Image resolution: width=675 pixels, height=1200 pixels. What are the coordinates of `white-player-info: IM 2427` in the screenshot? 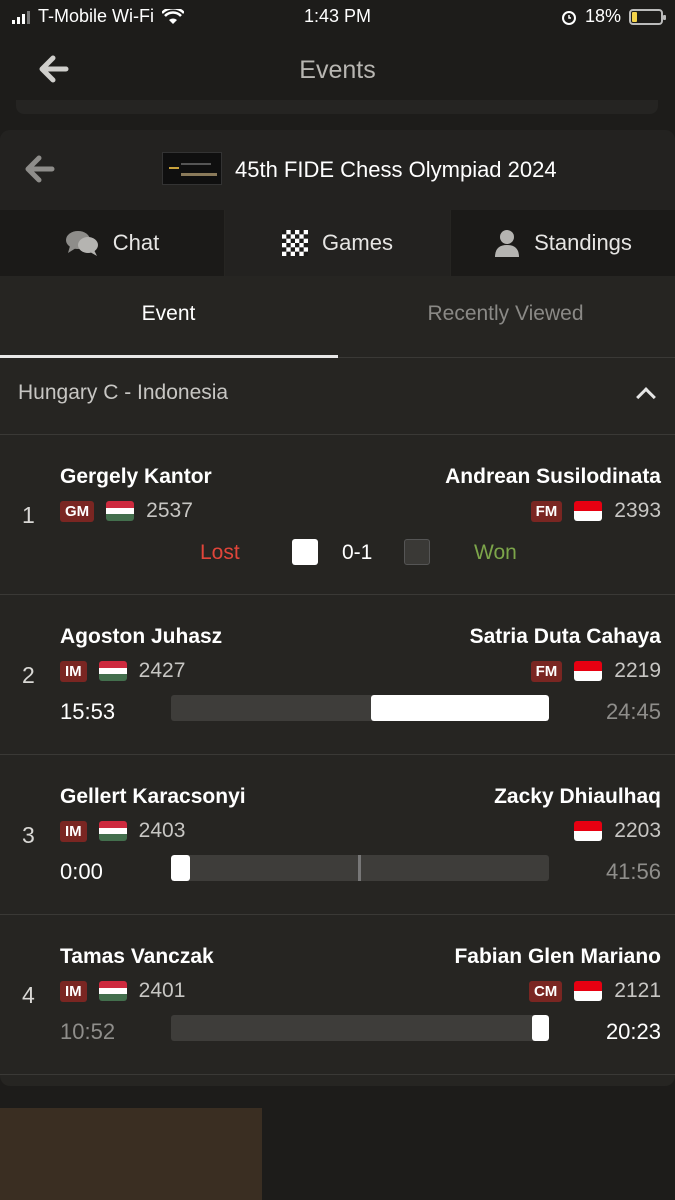 It's located at (122, 671).